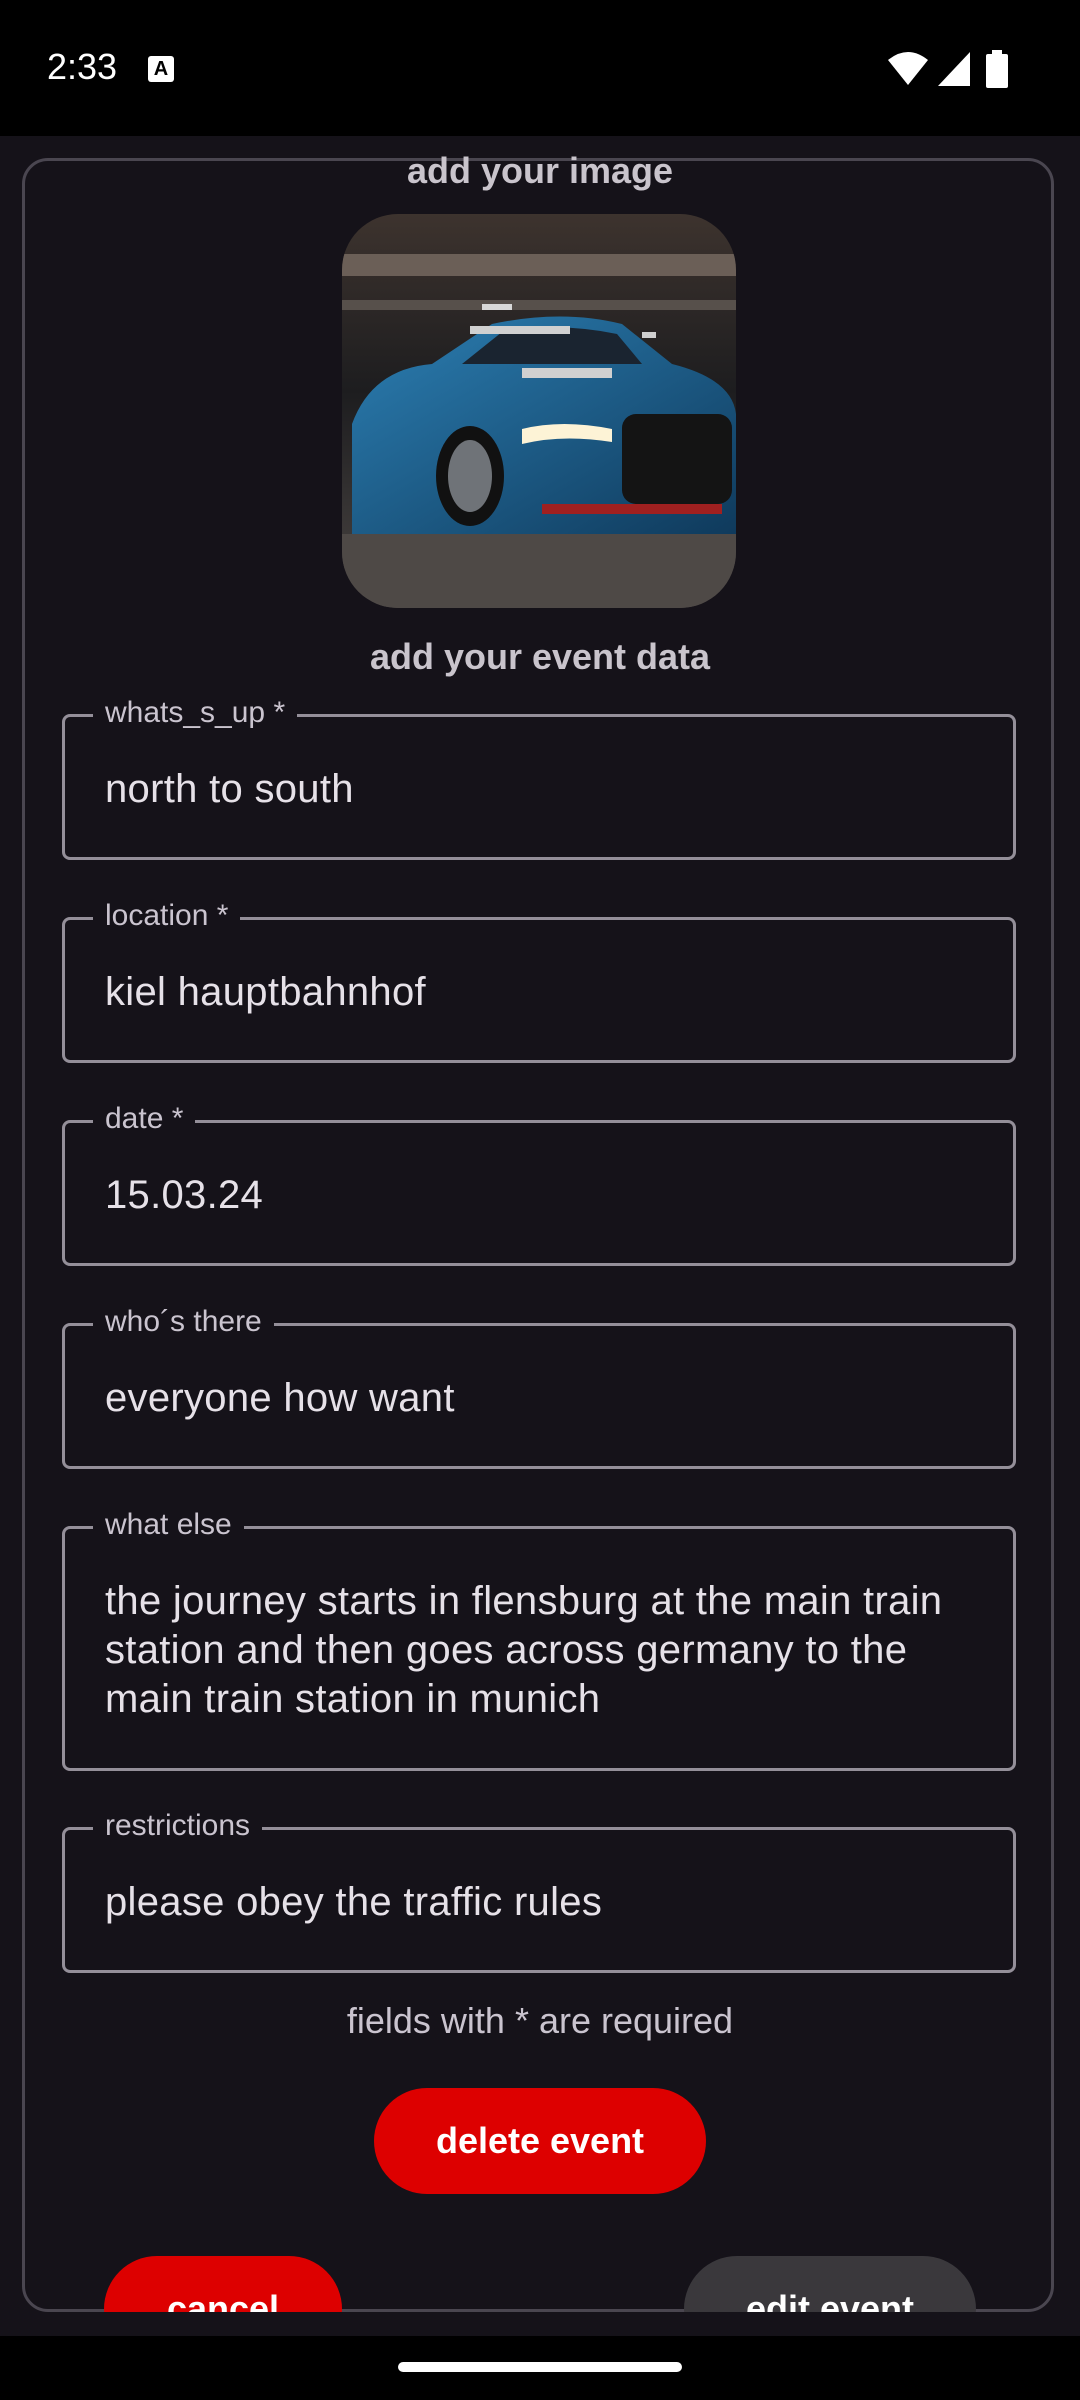 This screenshot has height=2400, width=1080. I want to click on whos-there-label: who´s there, so click(183, 1322).